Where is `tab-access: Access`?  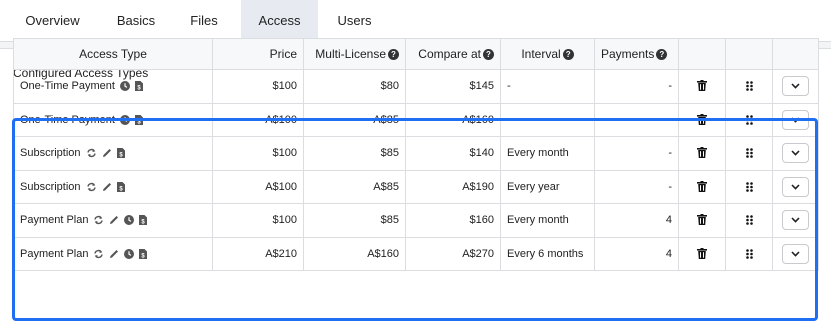
tab-access: Access is located at coordinates (279, 21).